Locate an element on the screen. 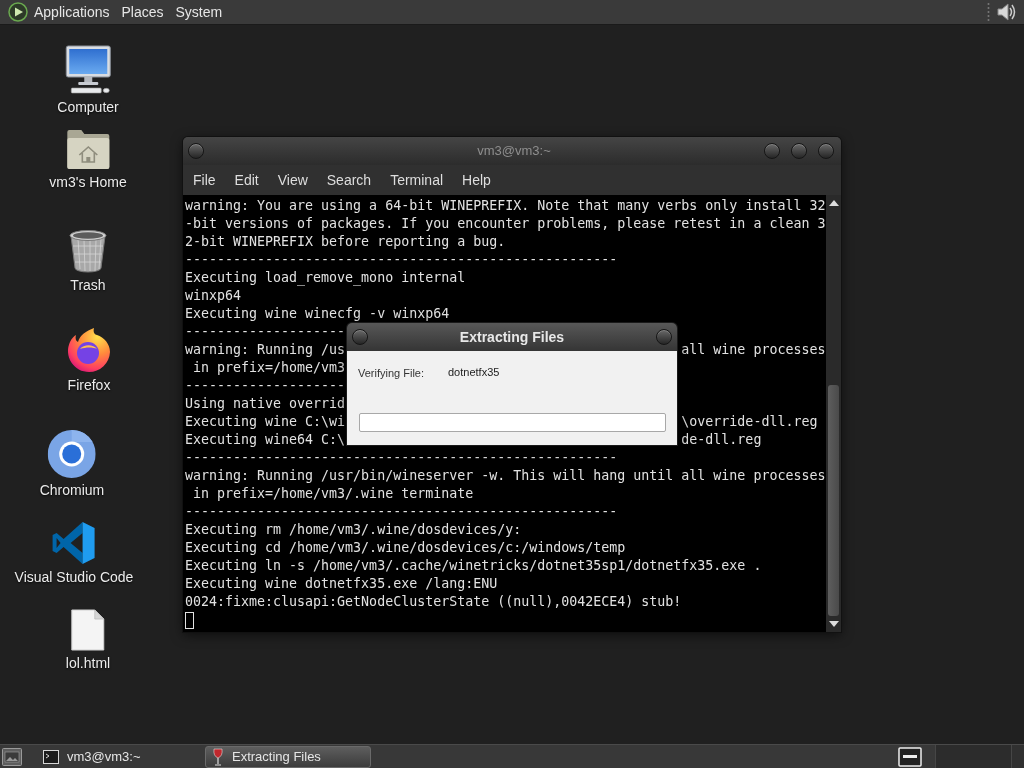 The width and height of the screenshot is (1024, 768). panel-handle-icon is located at coordinates (988, 12).